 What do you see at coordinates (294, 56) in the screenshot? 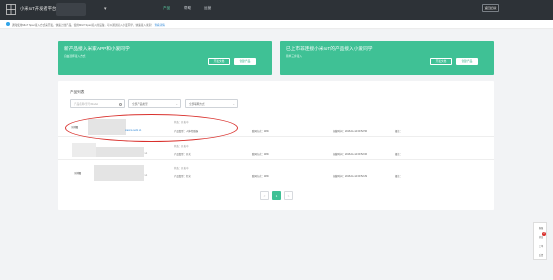
I see `banner-subtitle: 简单三步接入` at bounding box center [294, 56].